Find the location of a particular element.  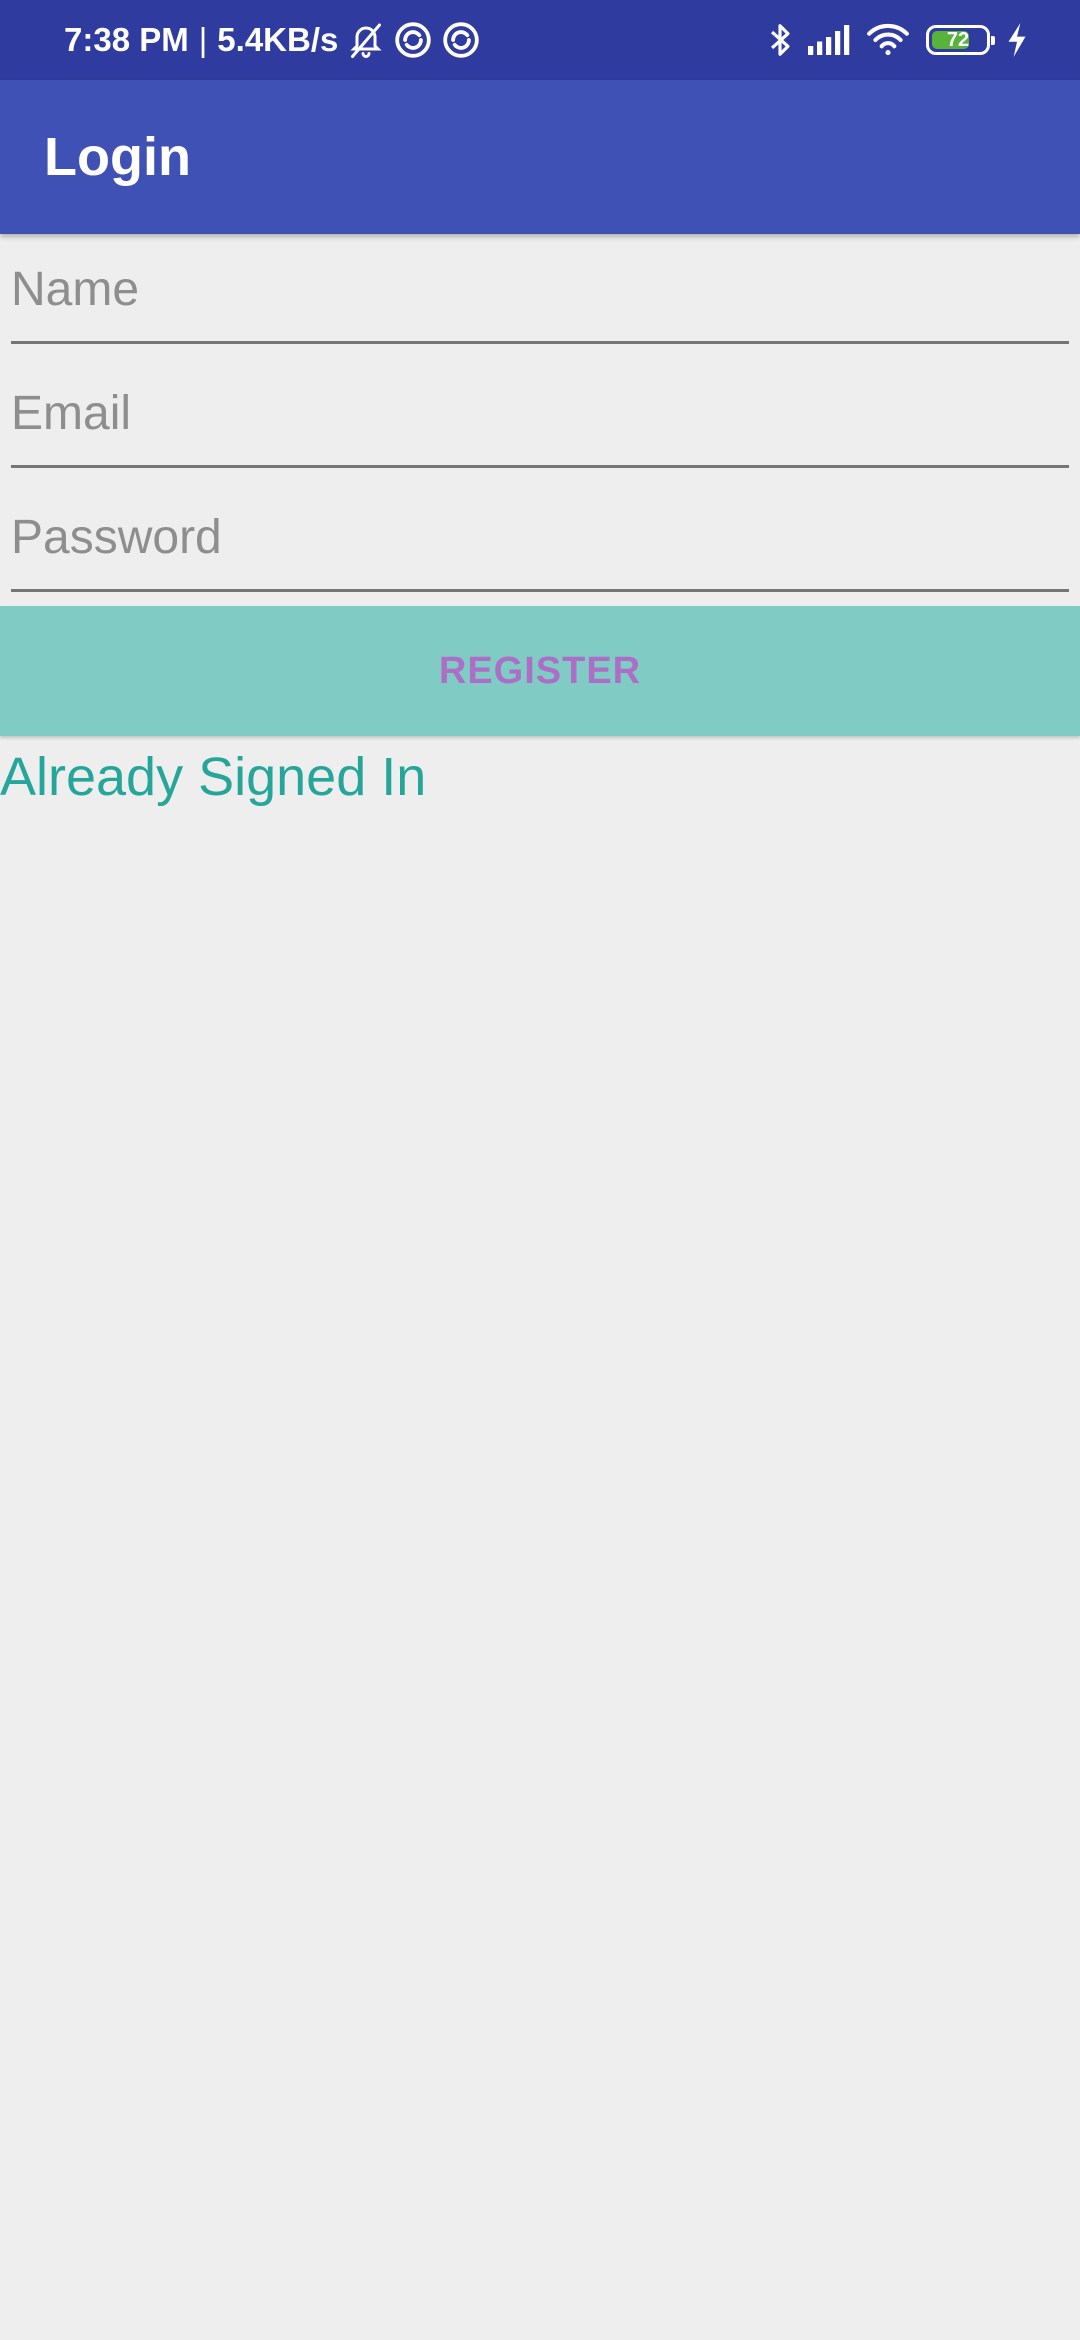

battery-icon: 72 is located at coordinates (960, 40).